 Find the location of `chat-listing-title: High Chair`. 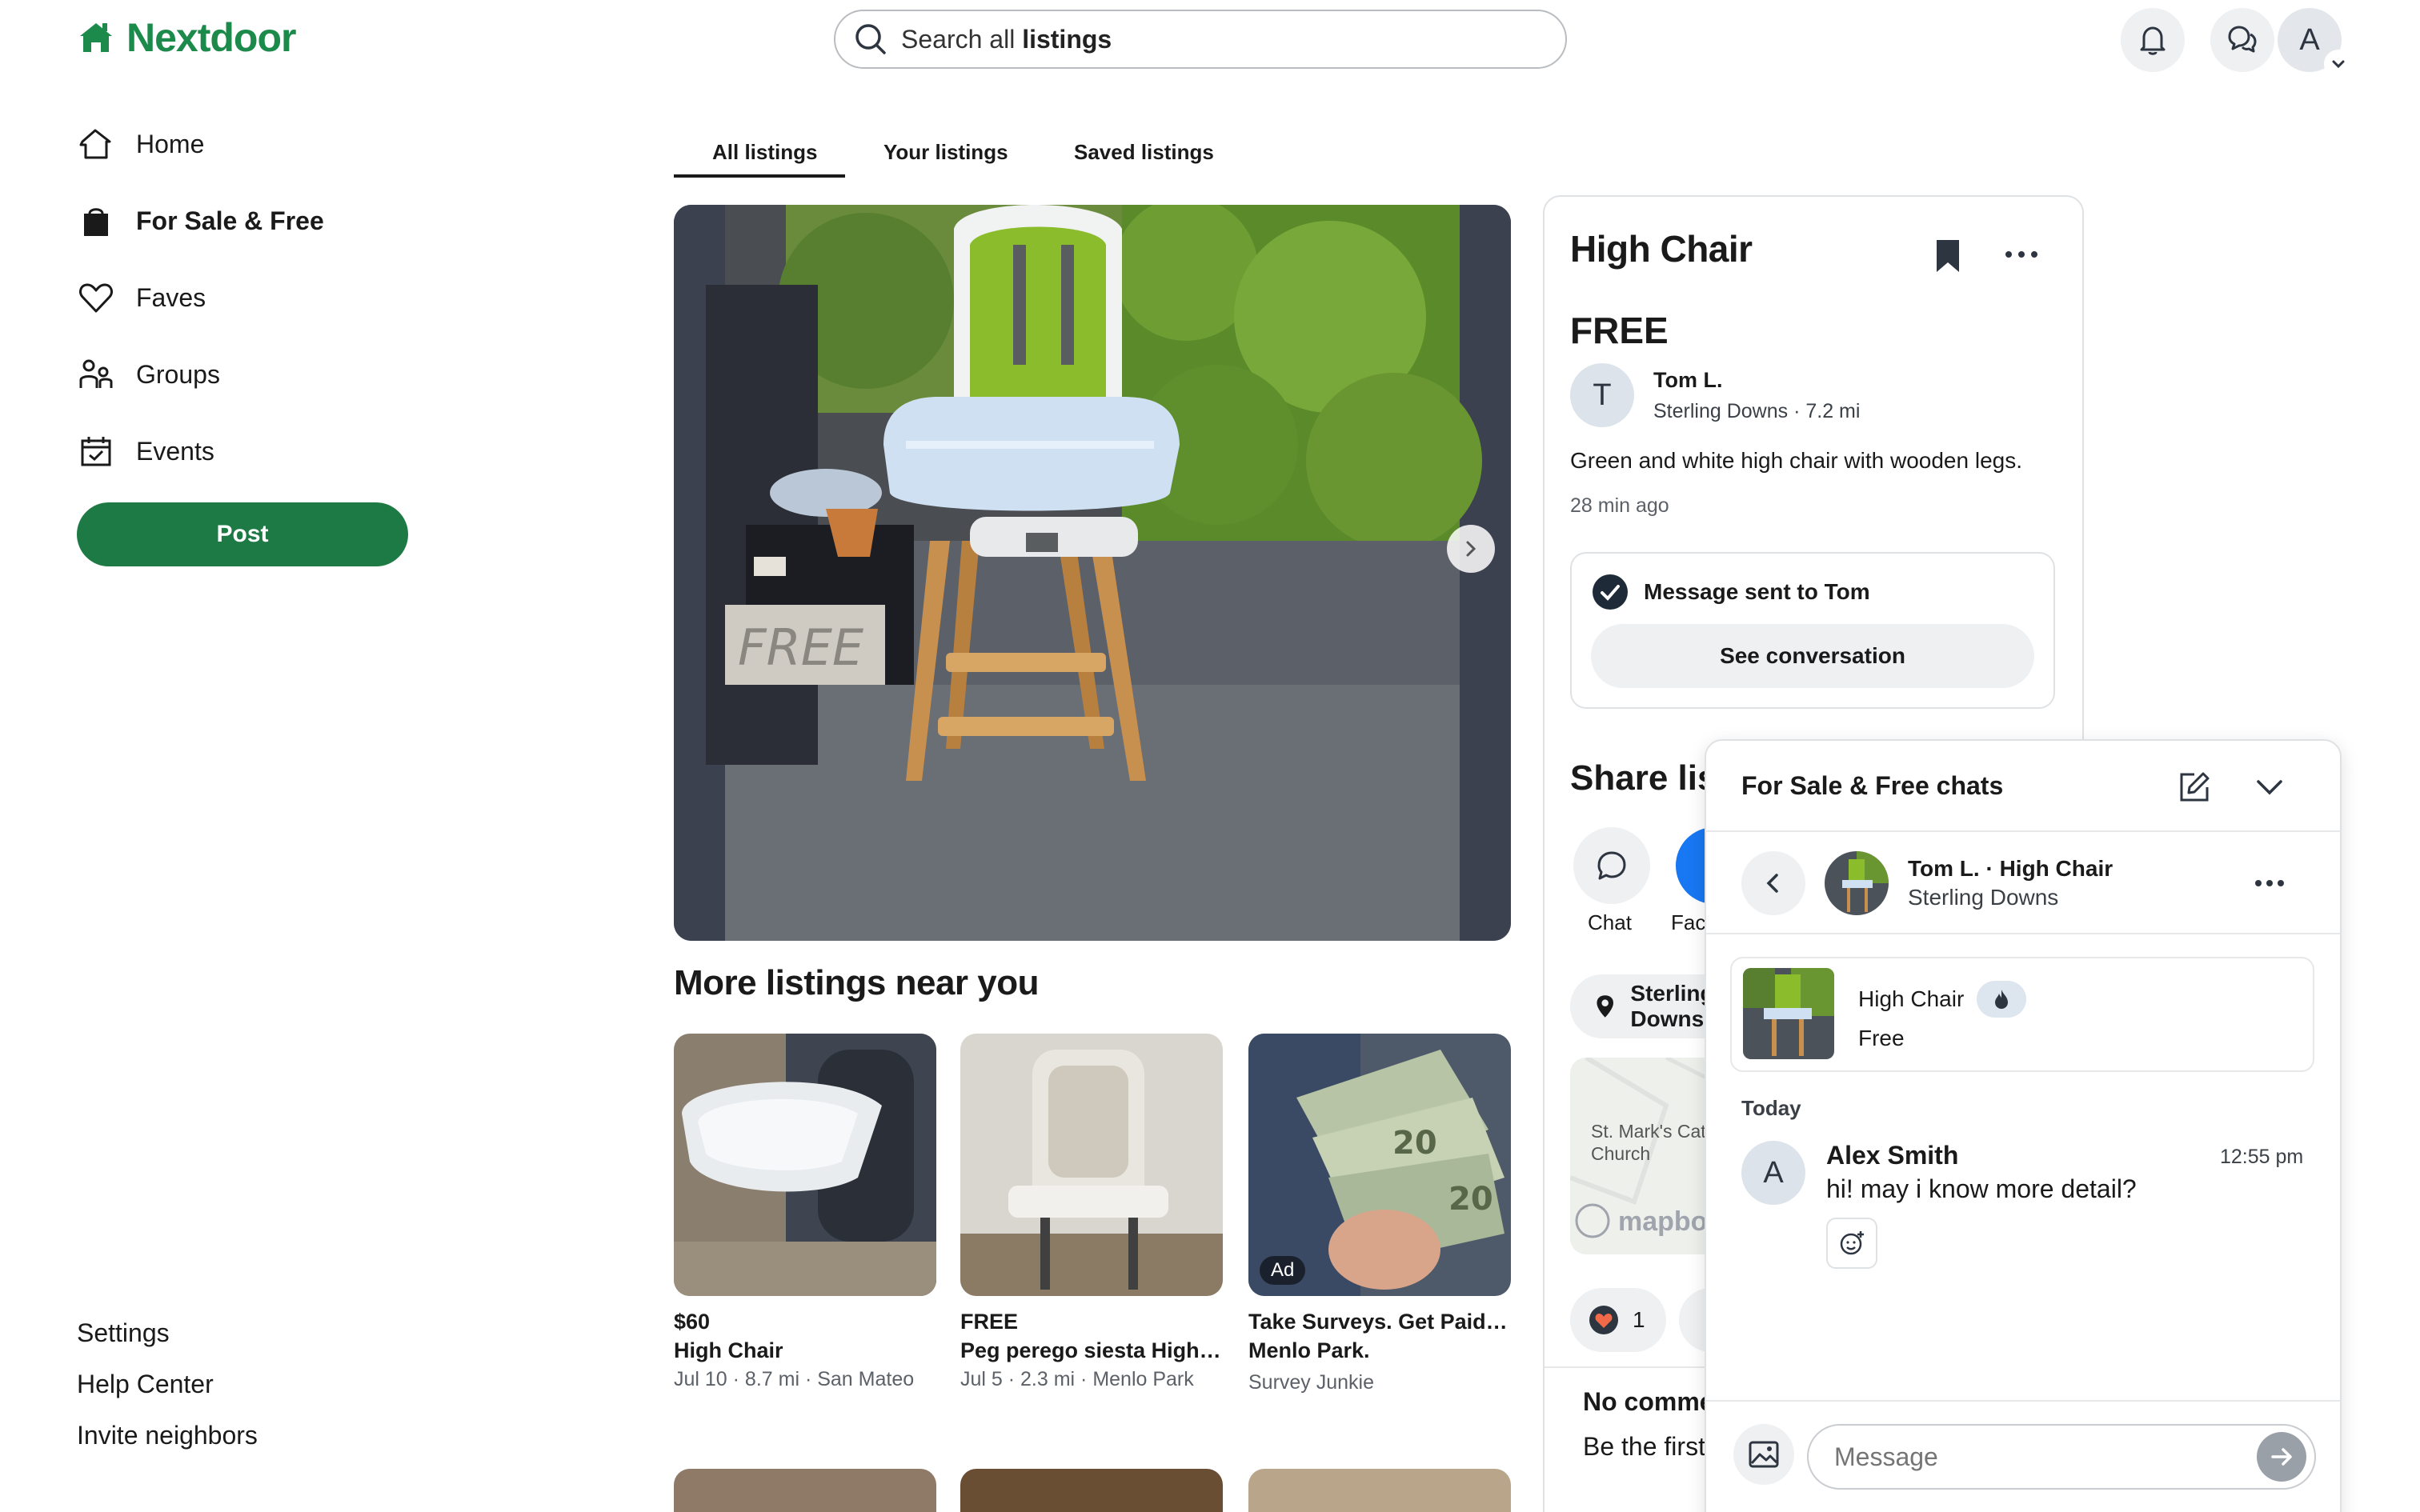

chat-listing-title: High Chair is located at coordinates (1911, 998).